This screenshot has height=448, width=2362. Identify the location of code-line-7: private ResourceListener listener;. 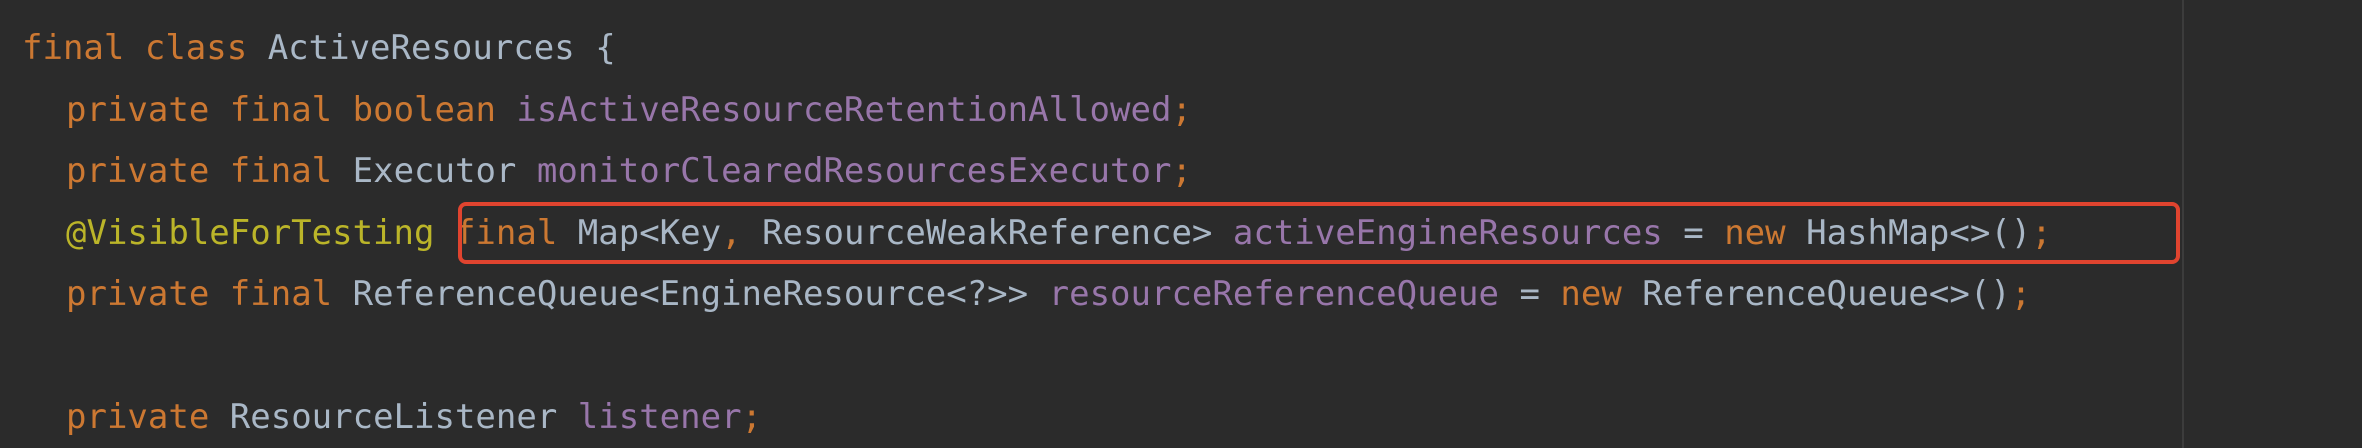
(392, 417).